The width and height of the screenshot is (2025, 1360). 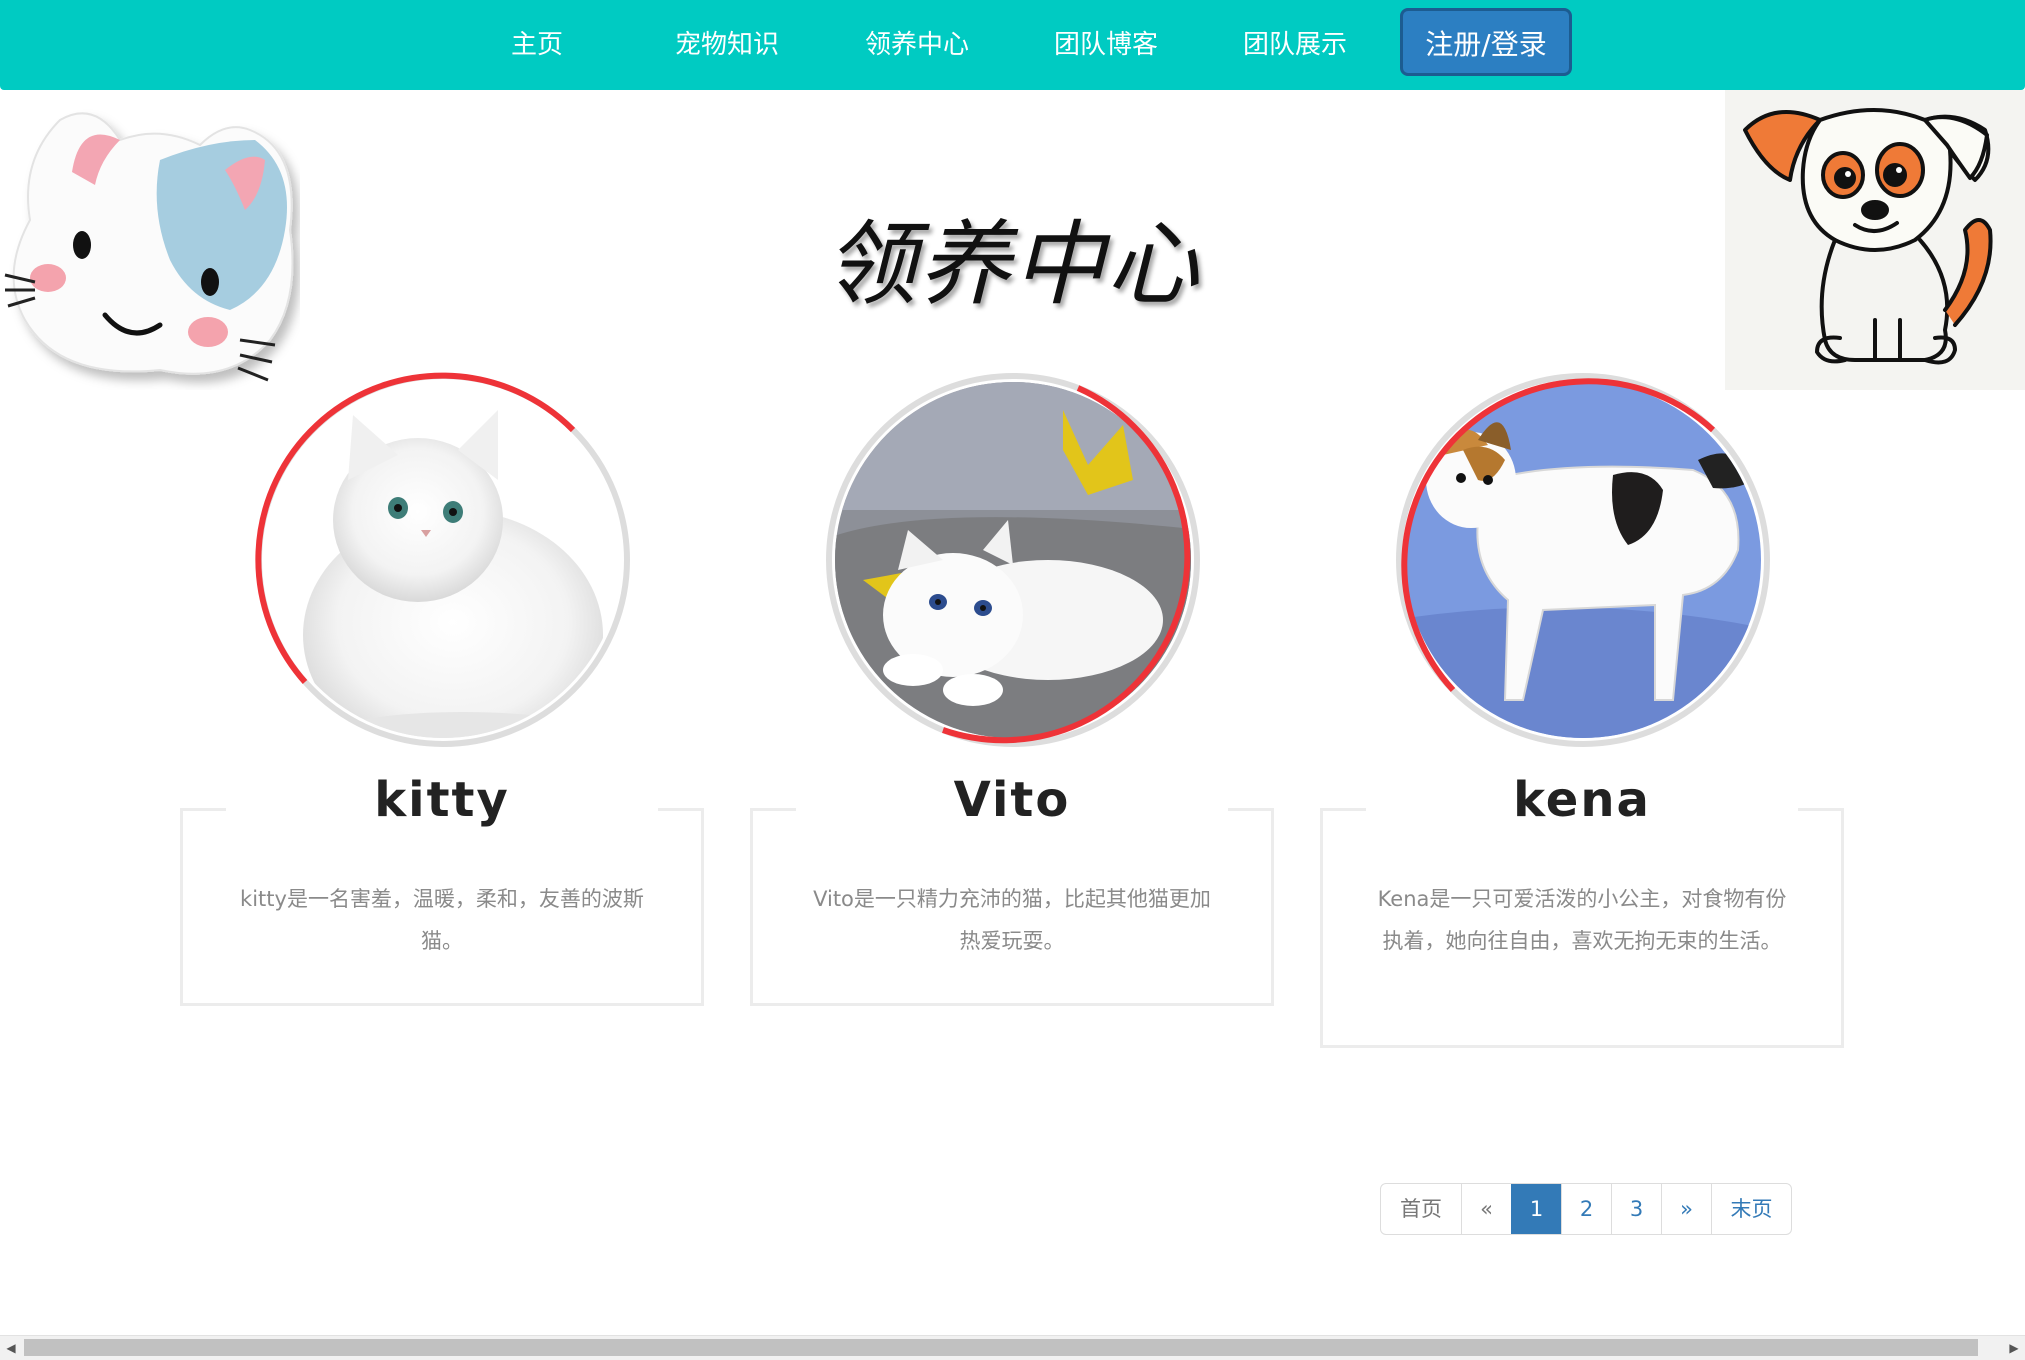 I want to click on pagination-page-1: 1, so click(x=1536, y=1209).